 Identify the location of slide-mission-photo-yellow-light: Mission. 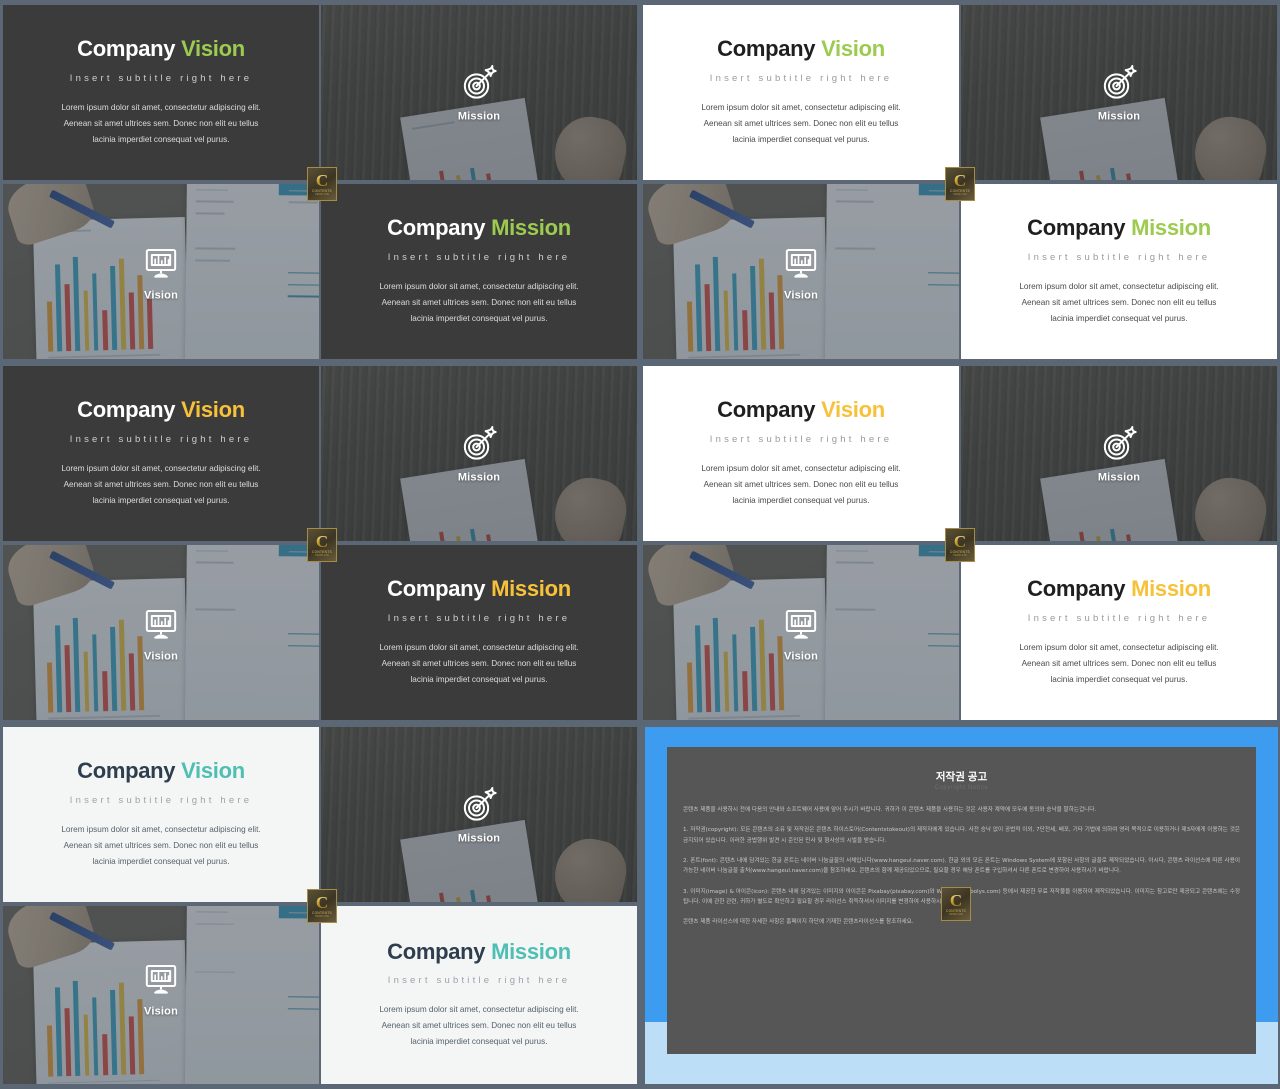
(1119, 453).